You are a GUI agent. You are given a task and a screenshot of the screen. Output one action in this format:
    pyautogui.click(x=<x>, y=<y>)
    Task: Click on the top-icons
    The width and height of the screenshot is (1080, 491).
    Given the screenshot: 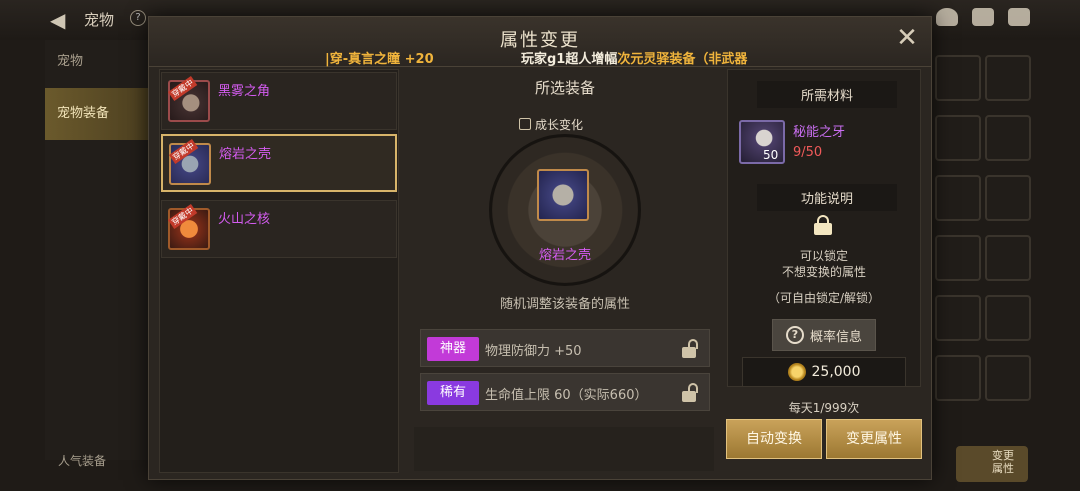 What is the action you would take?
    pyautogui.click(x=983, y=17)
    